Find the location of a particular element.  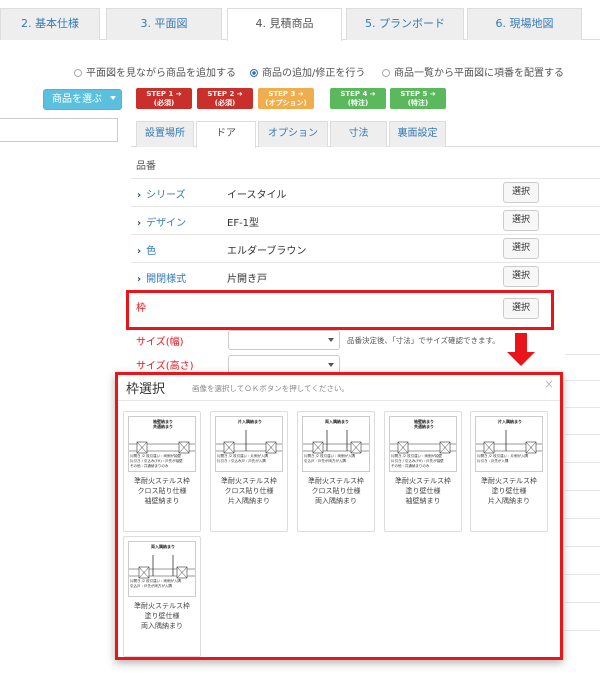

card-caption-type: 片入隅納まり is located at coordinates (249, 501).